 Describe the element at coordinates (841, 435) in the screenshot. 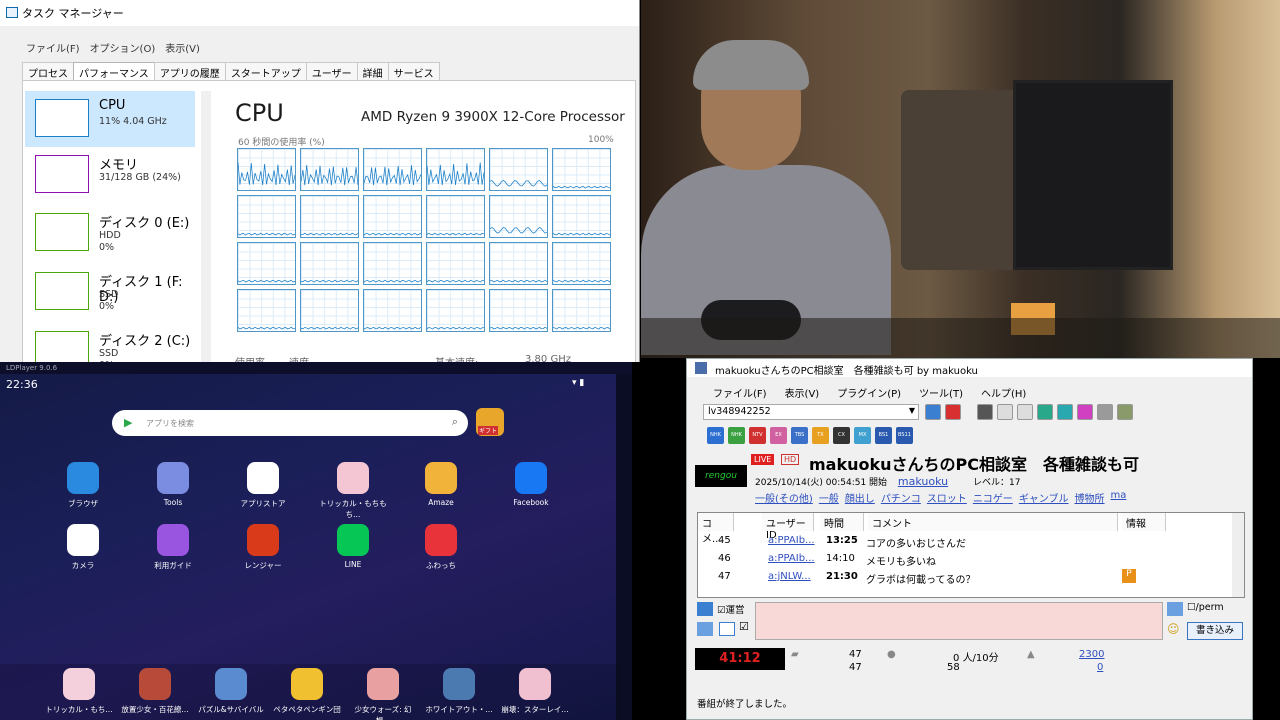

I see `channel-button: CX` at that location.